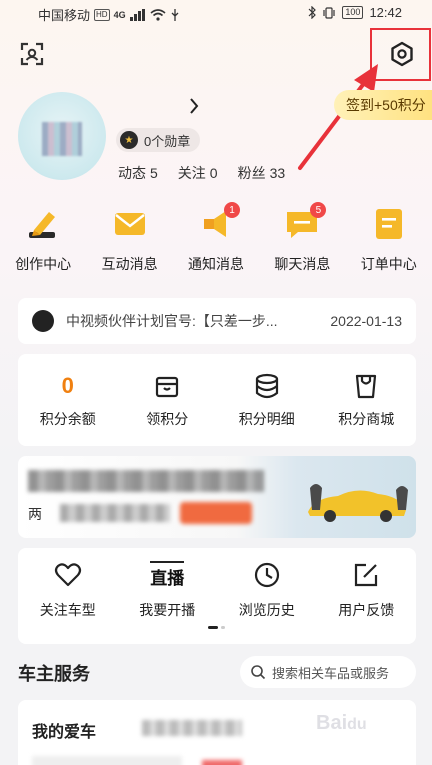 The image size is (432, 765). I want to click on medal-star-icon: ★, so click(129, 140).